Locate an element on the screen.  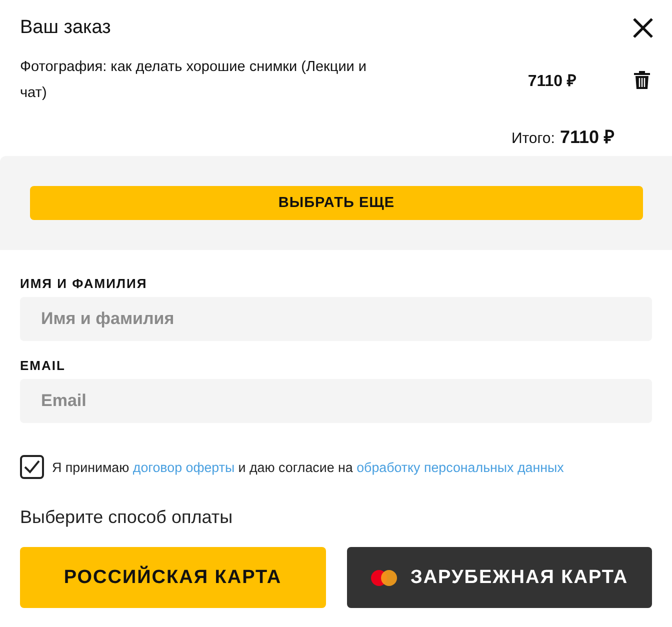
input-field: Имя и фамилия is located at coordinates (336, 319).